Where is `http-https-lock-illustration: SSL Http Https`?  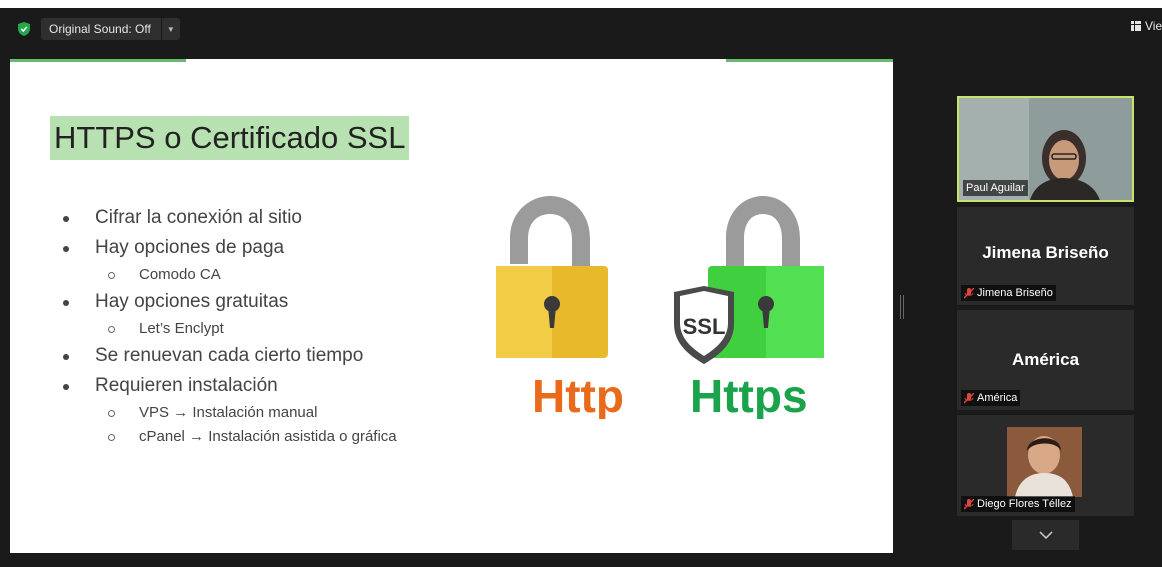 http-https-lock-illustration: SSL Http Https is located at coordinates (660, 307).